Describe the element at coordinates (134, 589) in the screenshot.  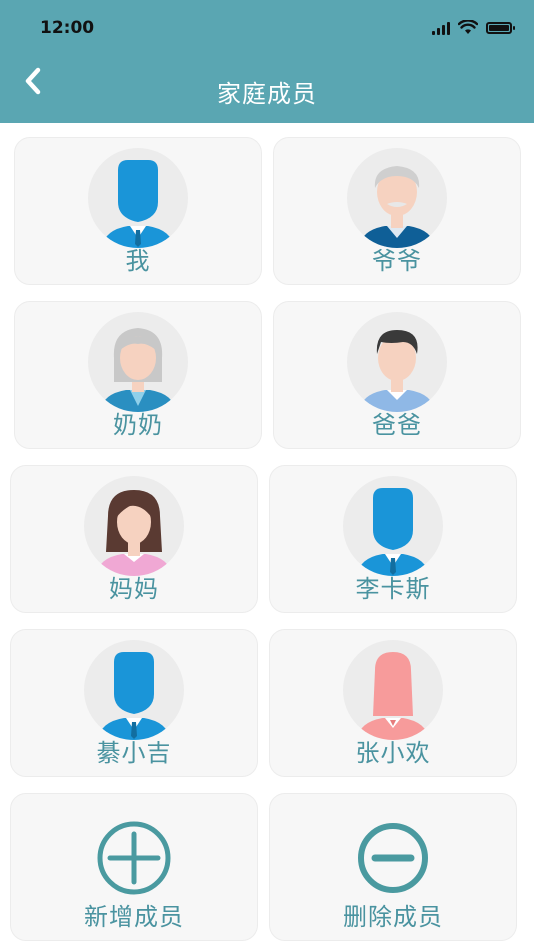
I see `member-name: 妈妈` at that location.